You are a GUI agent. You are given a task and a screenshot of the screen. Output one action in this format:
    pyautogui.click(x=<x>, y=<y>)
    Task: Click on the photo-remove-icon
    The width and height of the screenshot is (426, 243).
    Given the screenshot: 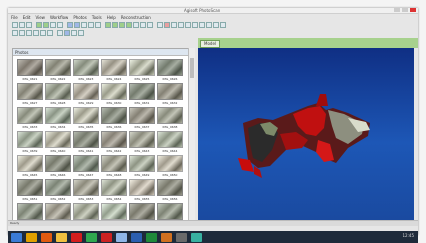 What is the action you would take?
    pyautogui.click(x=22, y=33)
    